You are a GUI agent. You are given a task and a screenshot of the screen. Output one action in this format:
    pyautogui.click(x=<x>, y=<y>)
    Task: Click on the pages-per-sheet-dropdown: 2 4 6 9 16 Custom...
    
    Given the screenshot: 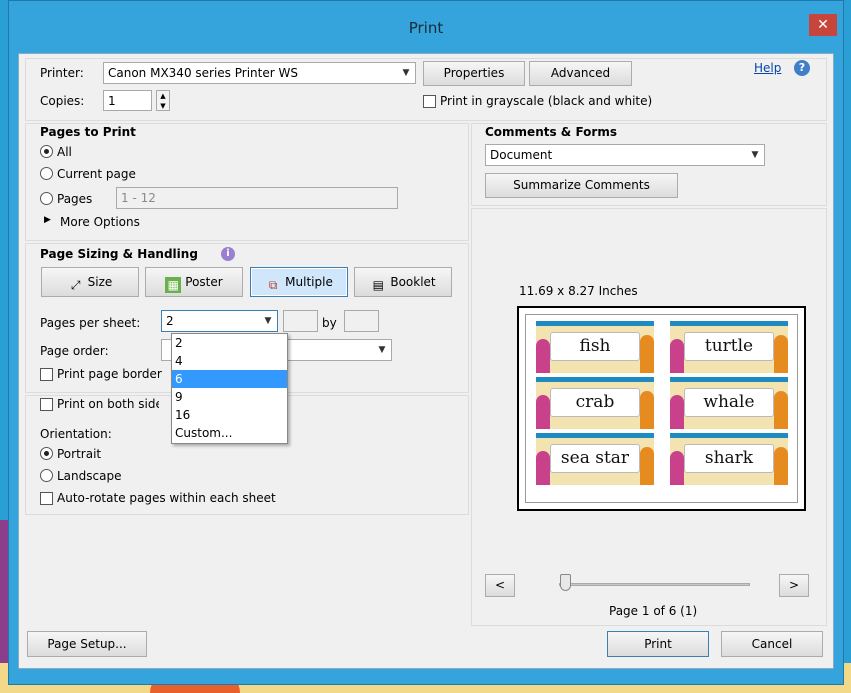 What is the action you would take?
    pyautogui.click(x=229, y=388)
    